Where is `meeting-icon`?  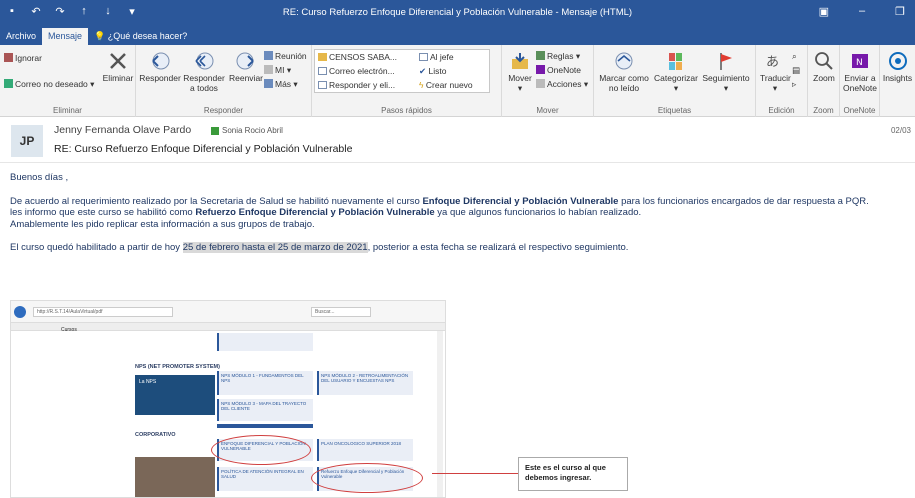
meeting-icon is located at coordinates (268, 55).